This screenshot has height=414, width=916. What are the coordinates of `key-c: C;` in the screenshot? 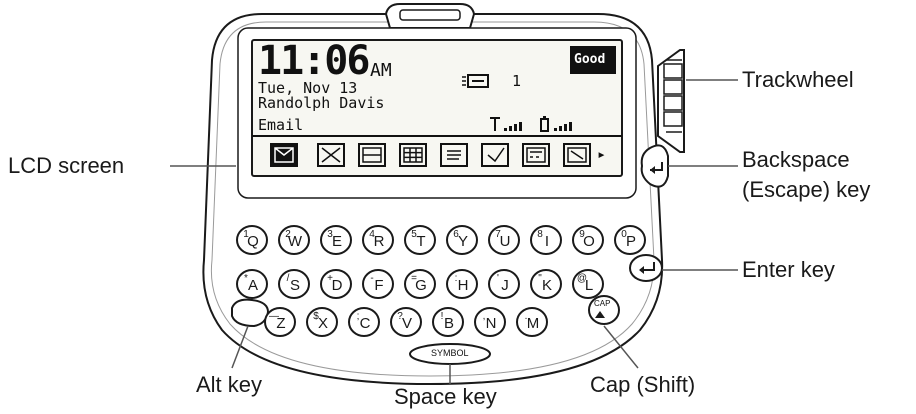 It's located at (364, 322).